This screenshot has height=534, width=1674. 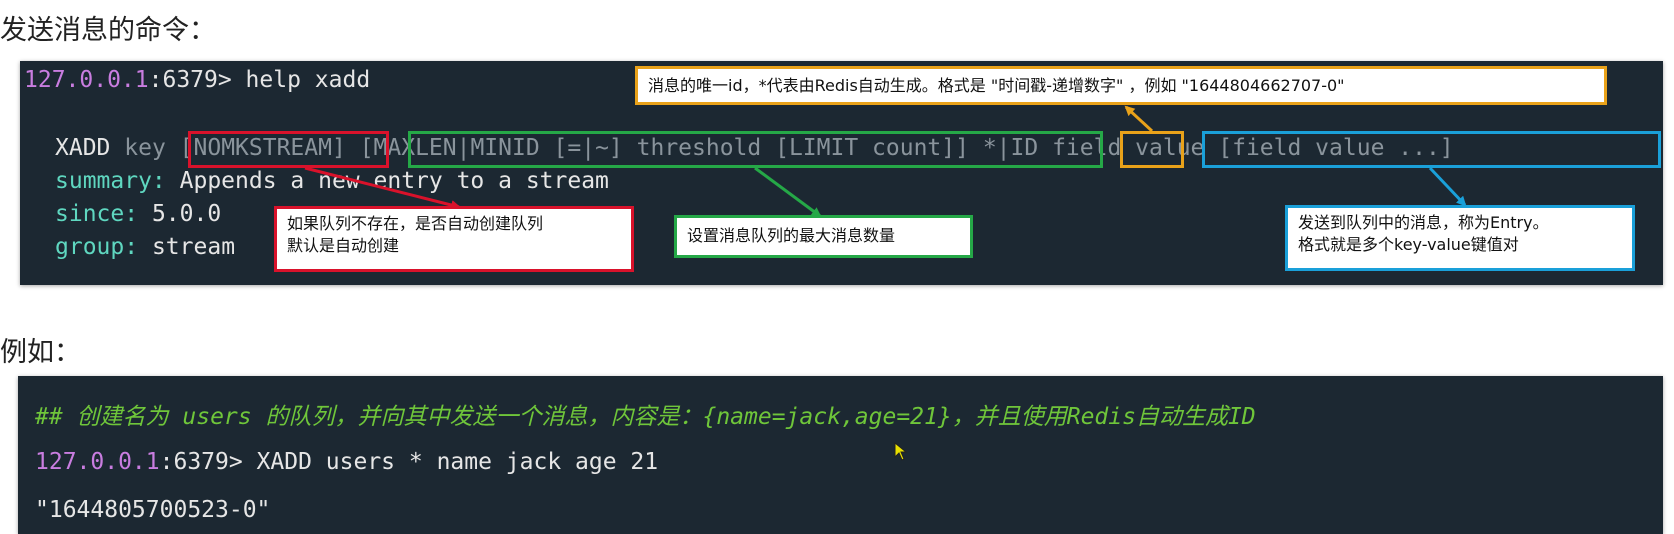 What do you see at coordinates (1460, 238) in the screenshot?
I see `callout-fields: 发送到队列中的消息，称为Entry。 格式就是多个key-value键值对` at bounding box center [1460, 238].